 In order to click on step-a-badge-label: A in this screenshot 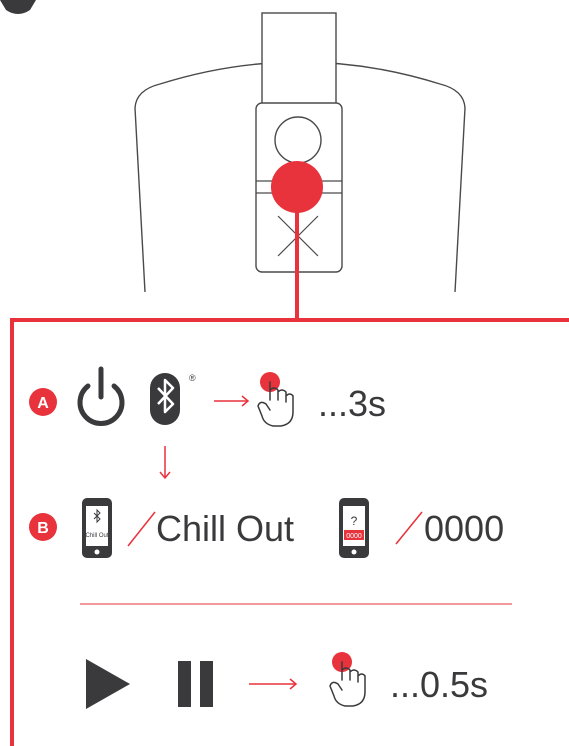, I will do `click(43, 403)`.